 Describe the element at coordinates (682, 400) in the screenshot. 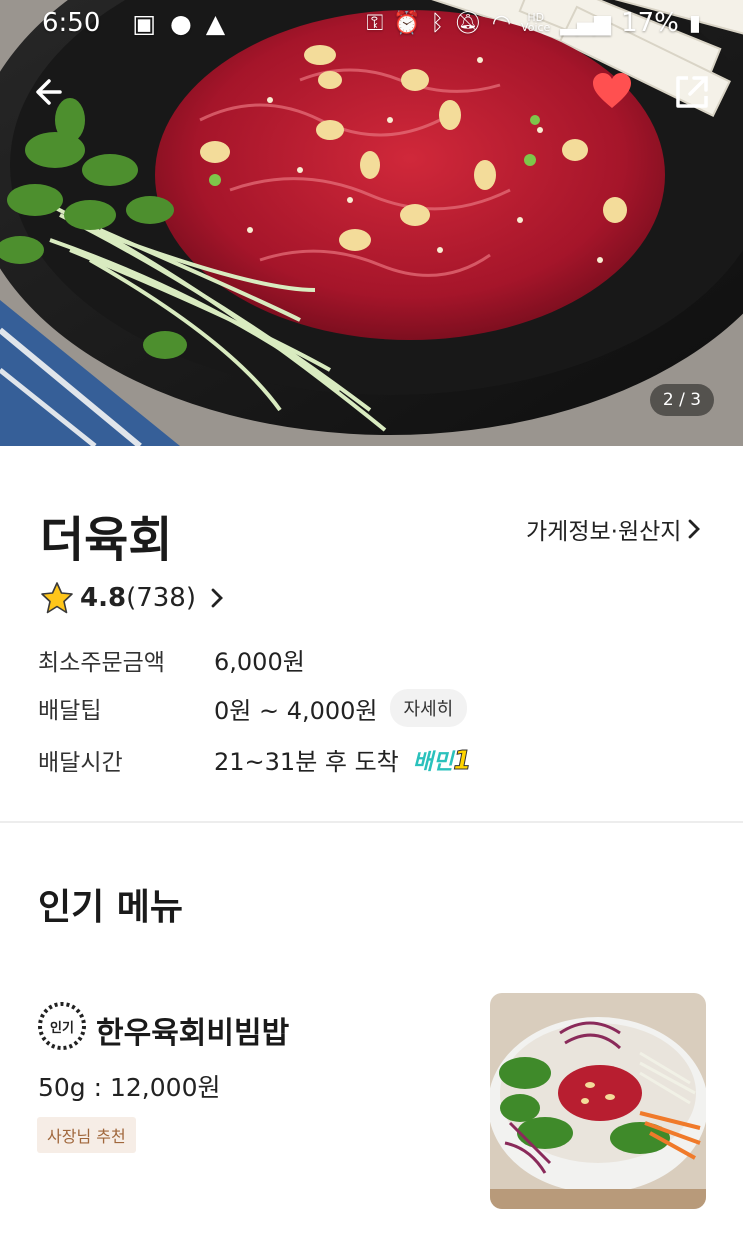

I see `image-page-indicator: 2 / 3` at that location.